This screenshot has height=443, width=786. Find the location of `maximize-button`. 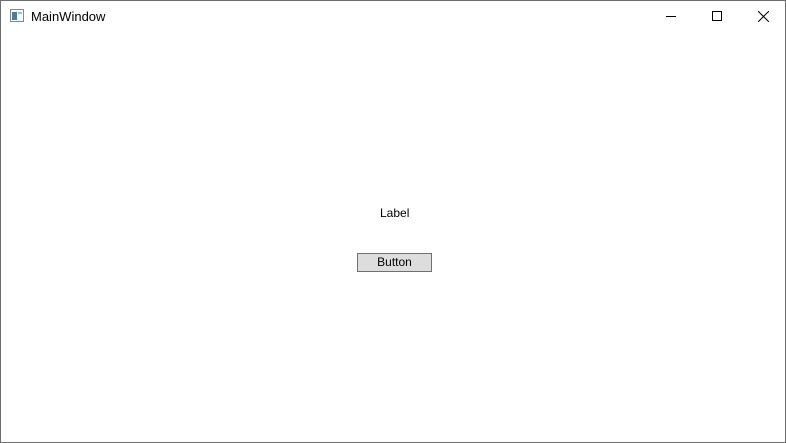

maximize-button is located at coordinates (717, 16).